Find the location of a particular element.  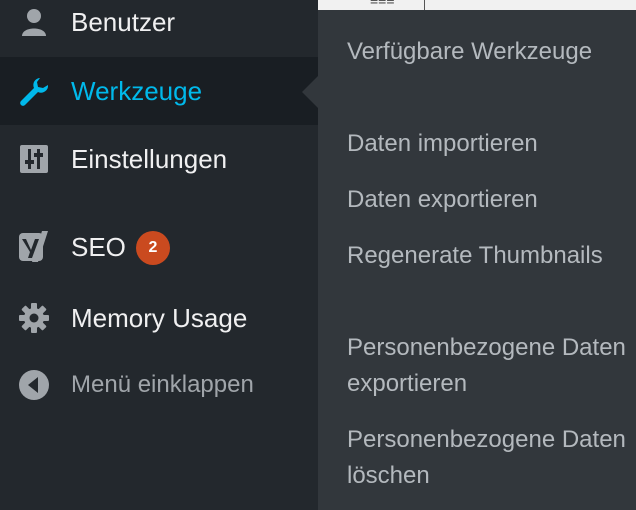

sidebar-item-seo: SEO 2 is located at coordinates (159, 247).